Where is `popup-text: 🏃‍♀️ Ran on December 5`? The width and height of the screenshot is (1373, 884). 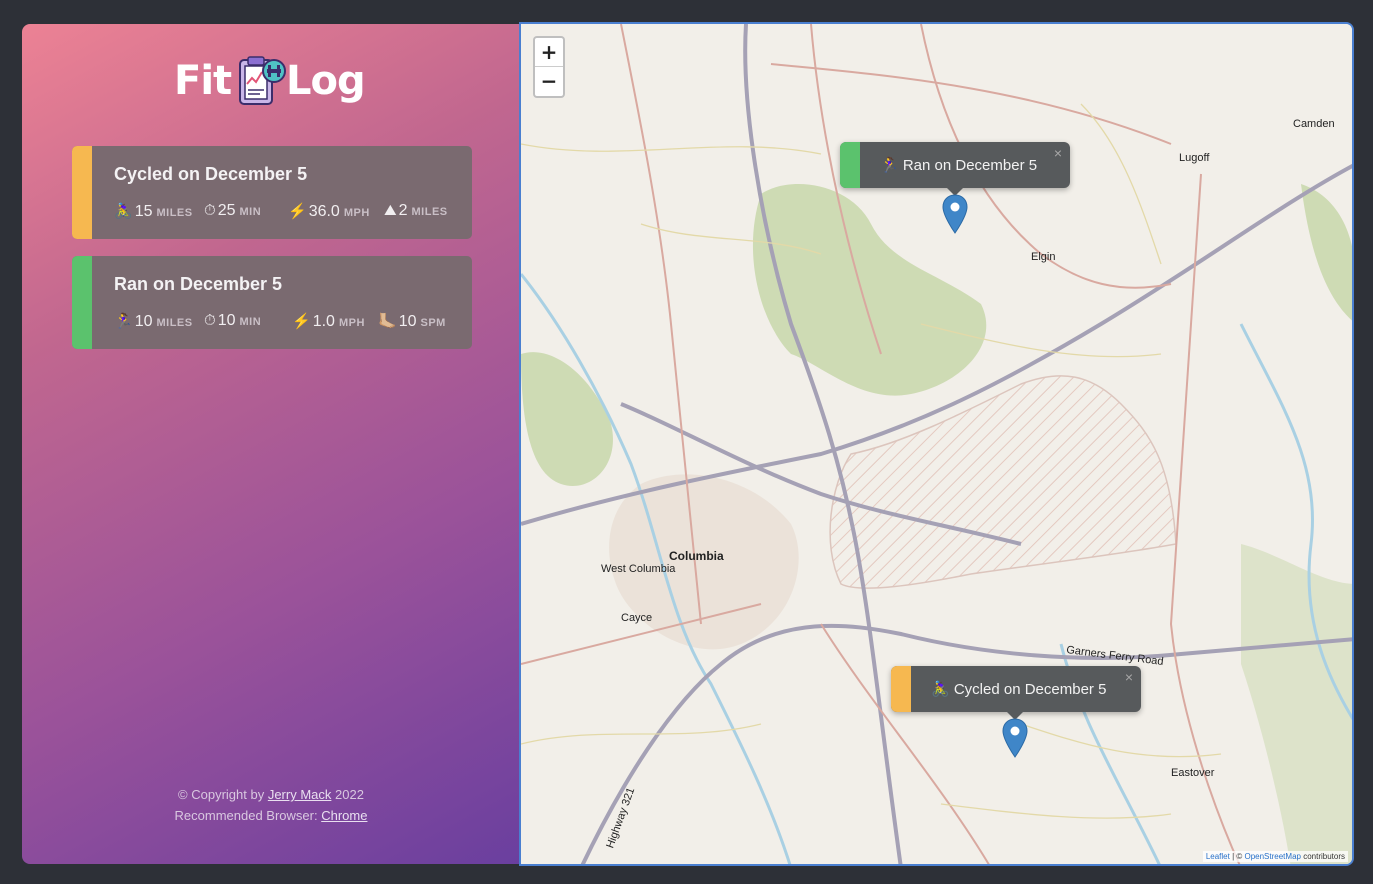 popup-text: 🏃‍♀️ Ran on December 5 is located at coordinates (959, 165).